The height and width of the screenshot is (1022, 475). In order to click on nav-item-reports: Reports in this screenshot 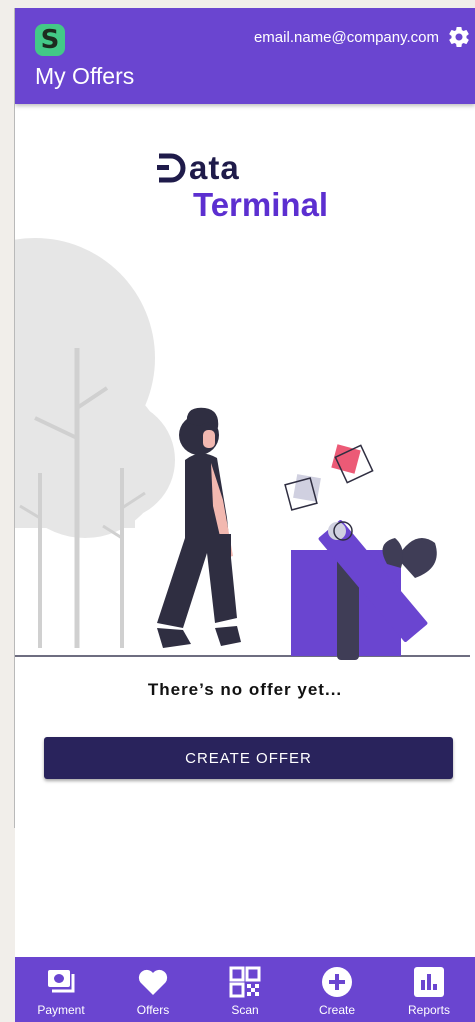, I will do `click(429, 989)`.